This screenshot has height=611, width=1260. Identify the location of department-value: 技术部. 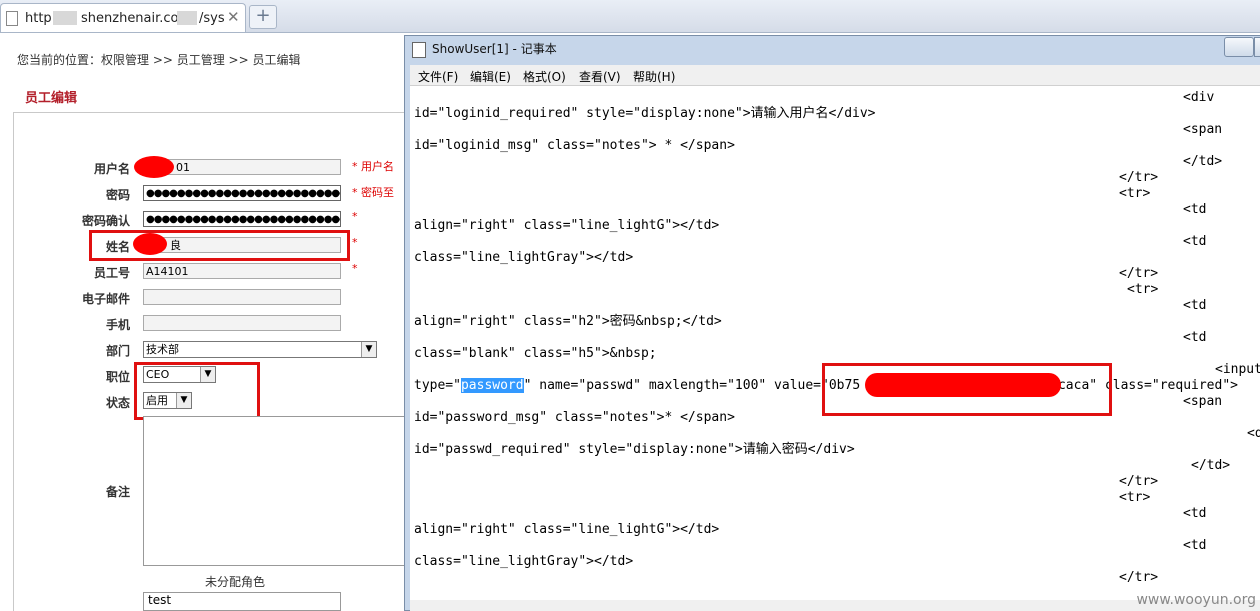
(162, 349).